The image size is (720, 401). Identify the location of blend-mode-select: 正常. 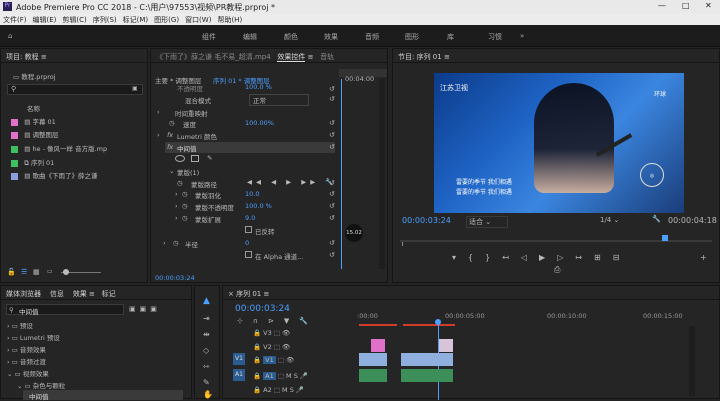
(279, 100).